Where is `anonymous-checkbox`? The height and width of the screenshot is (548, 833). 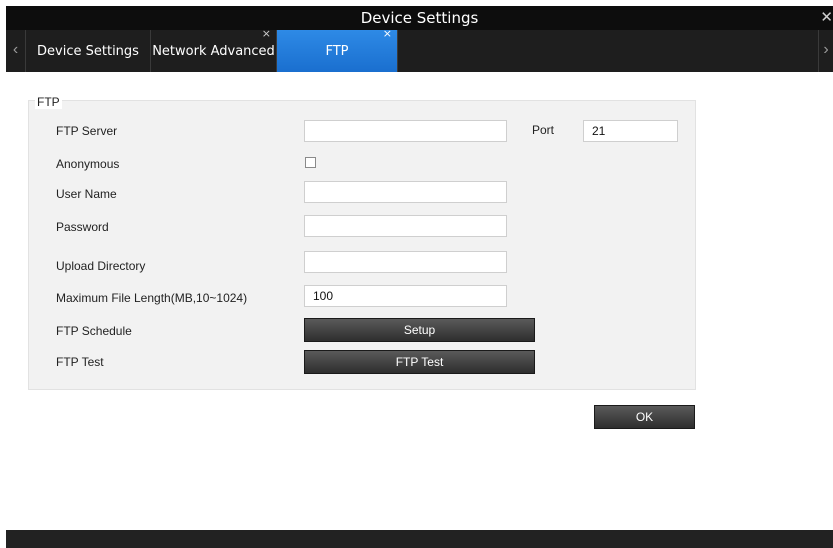
anonymous-checkbox is located at coordinates (310, 162).